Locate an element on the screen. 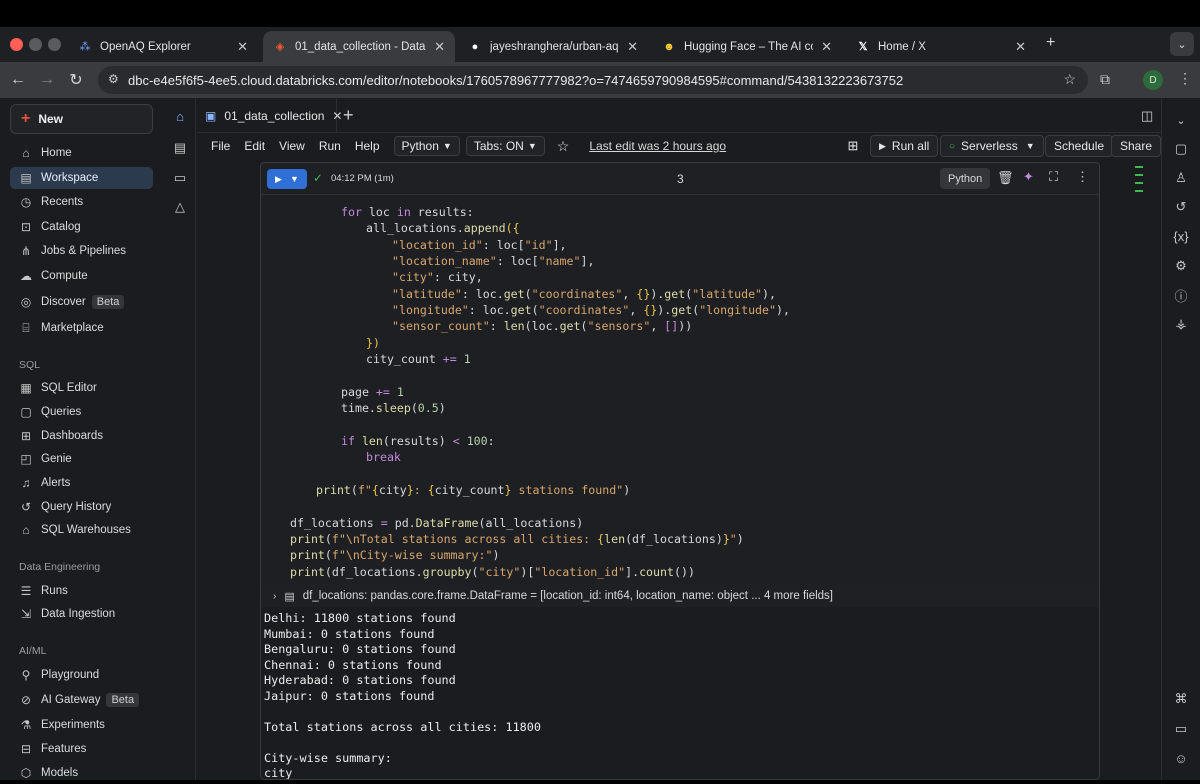  notebook-icon: ▤ is located at coordinates (180, 148).